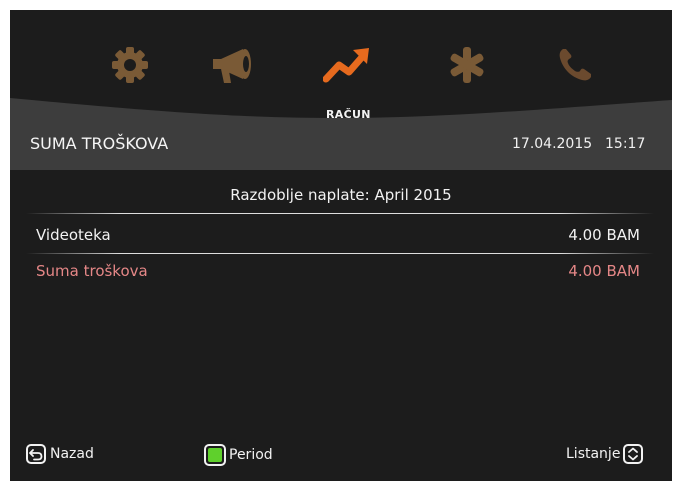  Describe the element at coordinates (341, 195) in the screenshot. I see `billing-period-label: Razdoblje naplate: April 2015` at that location.